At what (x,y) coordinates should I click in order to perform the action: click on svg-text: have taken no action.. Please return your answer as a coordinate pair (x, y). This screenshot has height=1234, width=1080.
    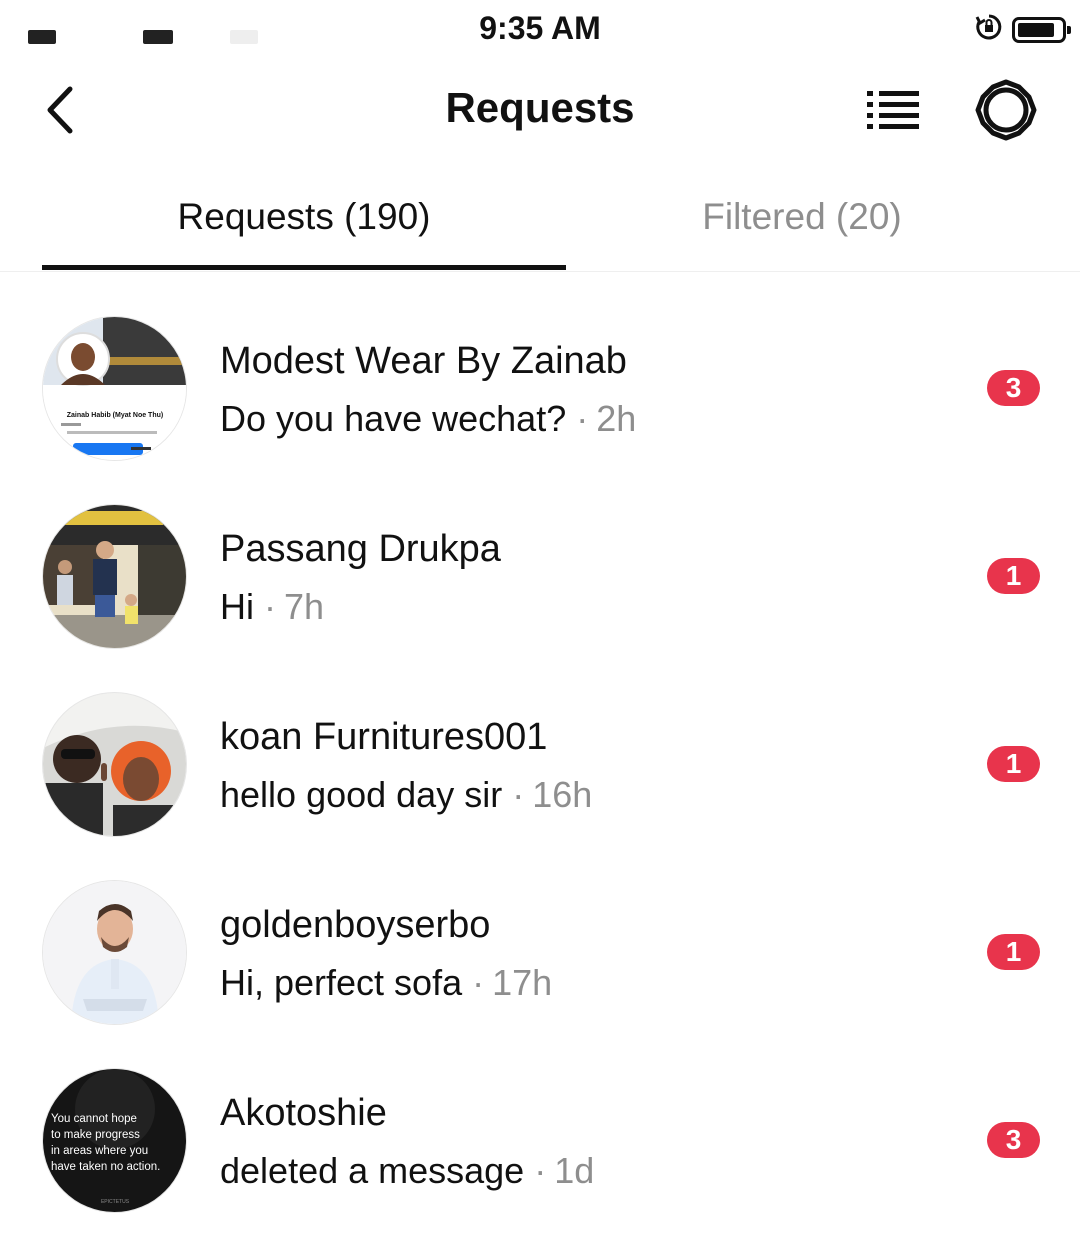
    Looking at the image, I should click on (105, 1167).